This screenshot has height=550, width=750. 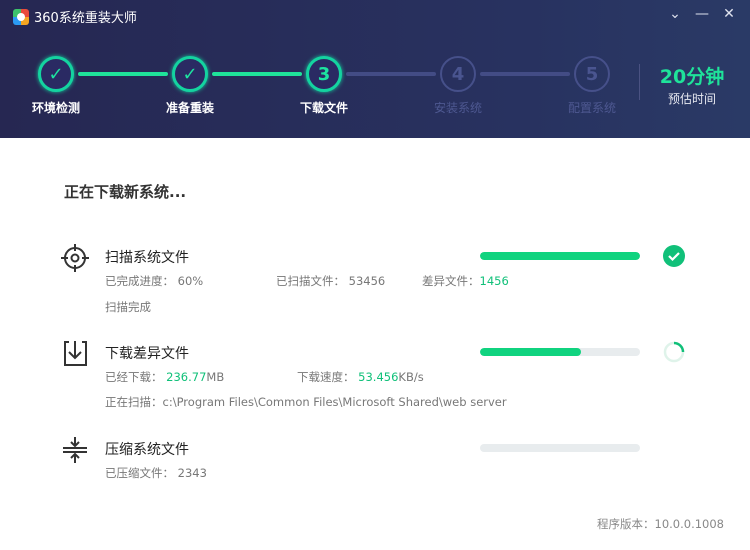 I want to click on app-title-bar: 360系统重装大师, so click(x=75, y=16).